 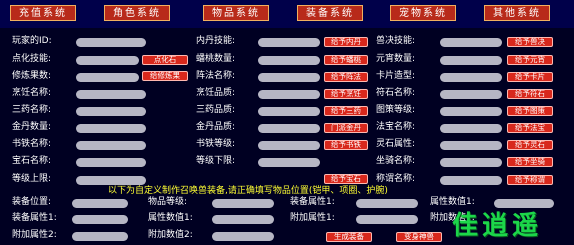 I want to click on give-cultivation-button: 给修炼果, so click(x=165, y=76).